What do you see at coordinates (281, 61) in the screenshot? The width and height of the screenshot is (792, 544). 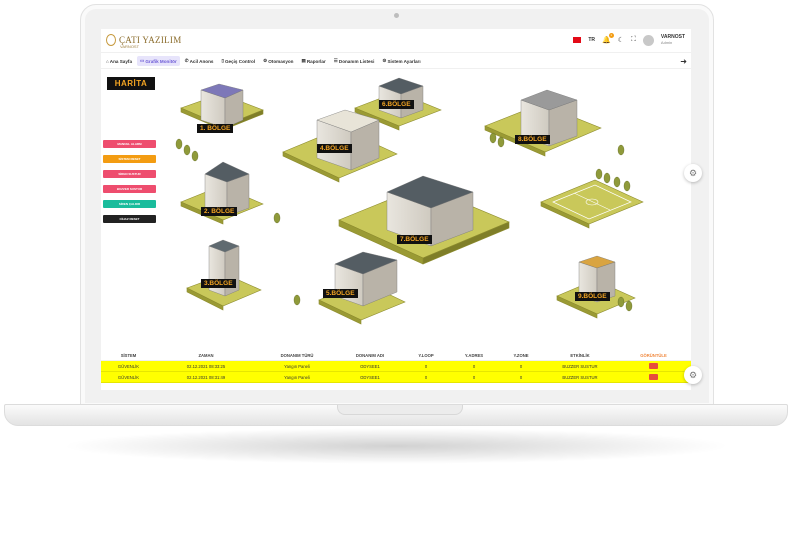 I see `nav-item-label: Otomasyon` at bounding box center [281, 61].